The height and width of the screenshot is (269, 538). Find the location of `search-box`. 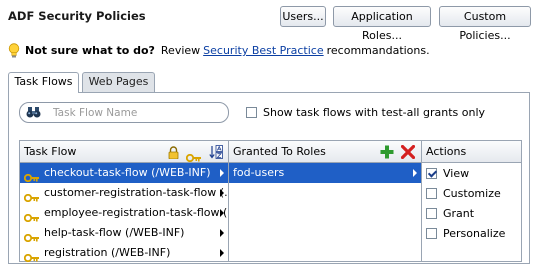

search-box is located at coordinates (124, 112).